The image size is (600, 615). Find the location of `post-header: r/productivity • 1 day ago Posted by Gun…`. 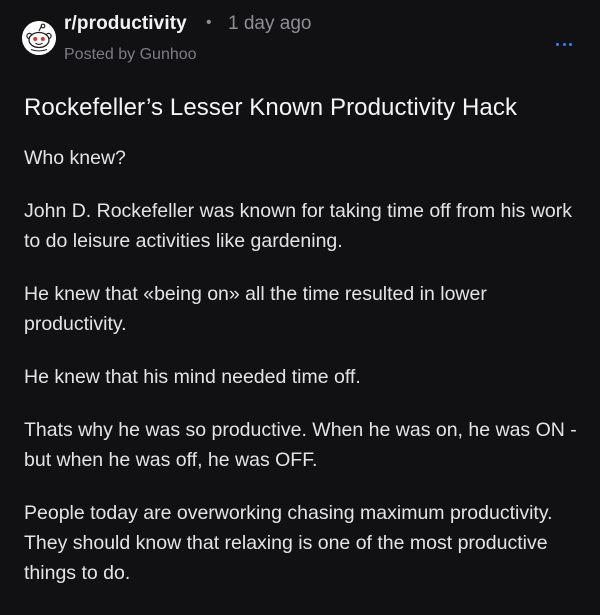

post-header: r/productivity • 1 day ago Posted by Gun… is located at coordinates (300, 40).